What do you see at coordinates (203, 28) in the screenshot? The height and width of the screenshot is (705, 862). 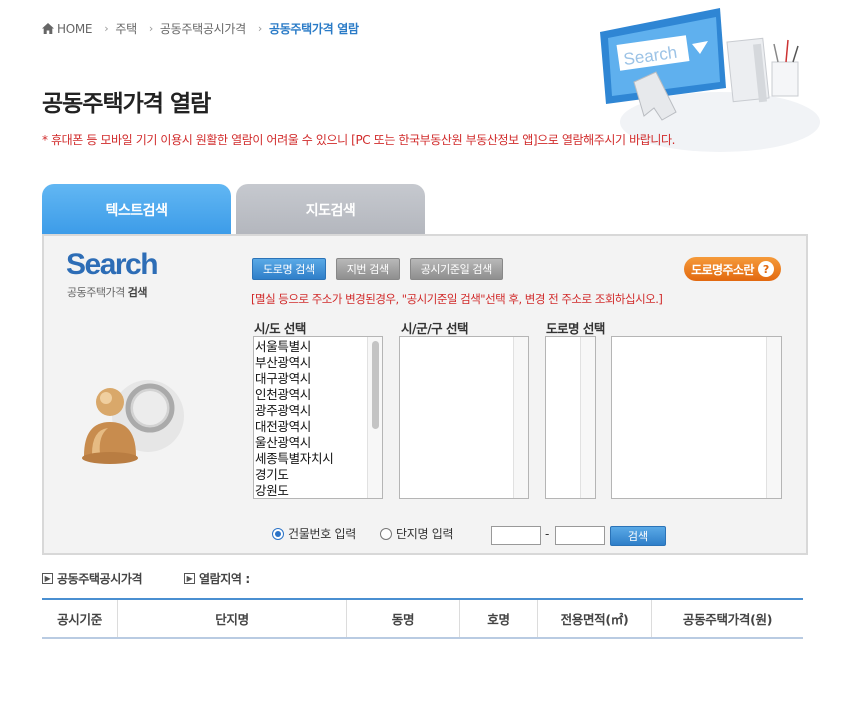 I see `breadcrumb-apartment-price: 공동주택공시가격` at bounding box center [203, 28].